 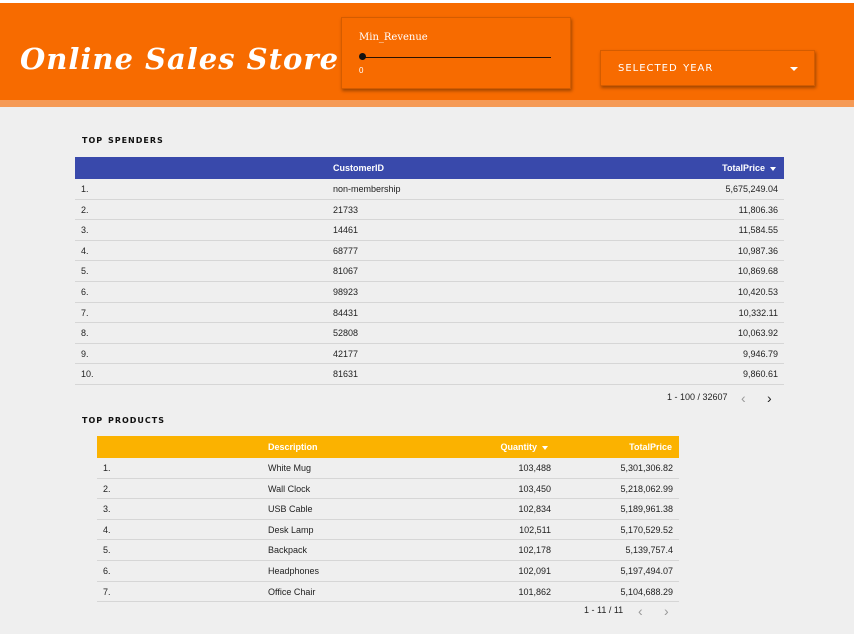 What do you see at coordinates (429, 168) in the screenshot?
I see `table-header: CustomerID TotalPrice` at bounding box center [429, 168].